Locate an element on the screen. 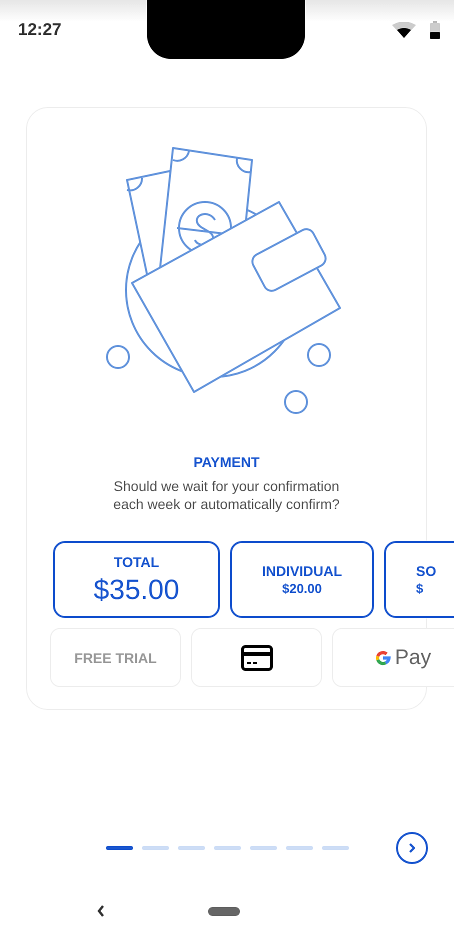  credit-card-icon is located at coordinates (256, 657).